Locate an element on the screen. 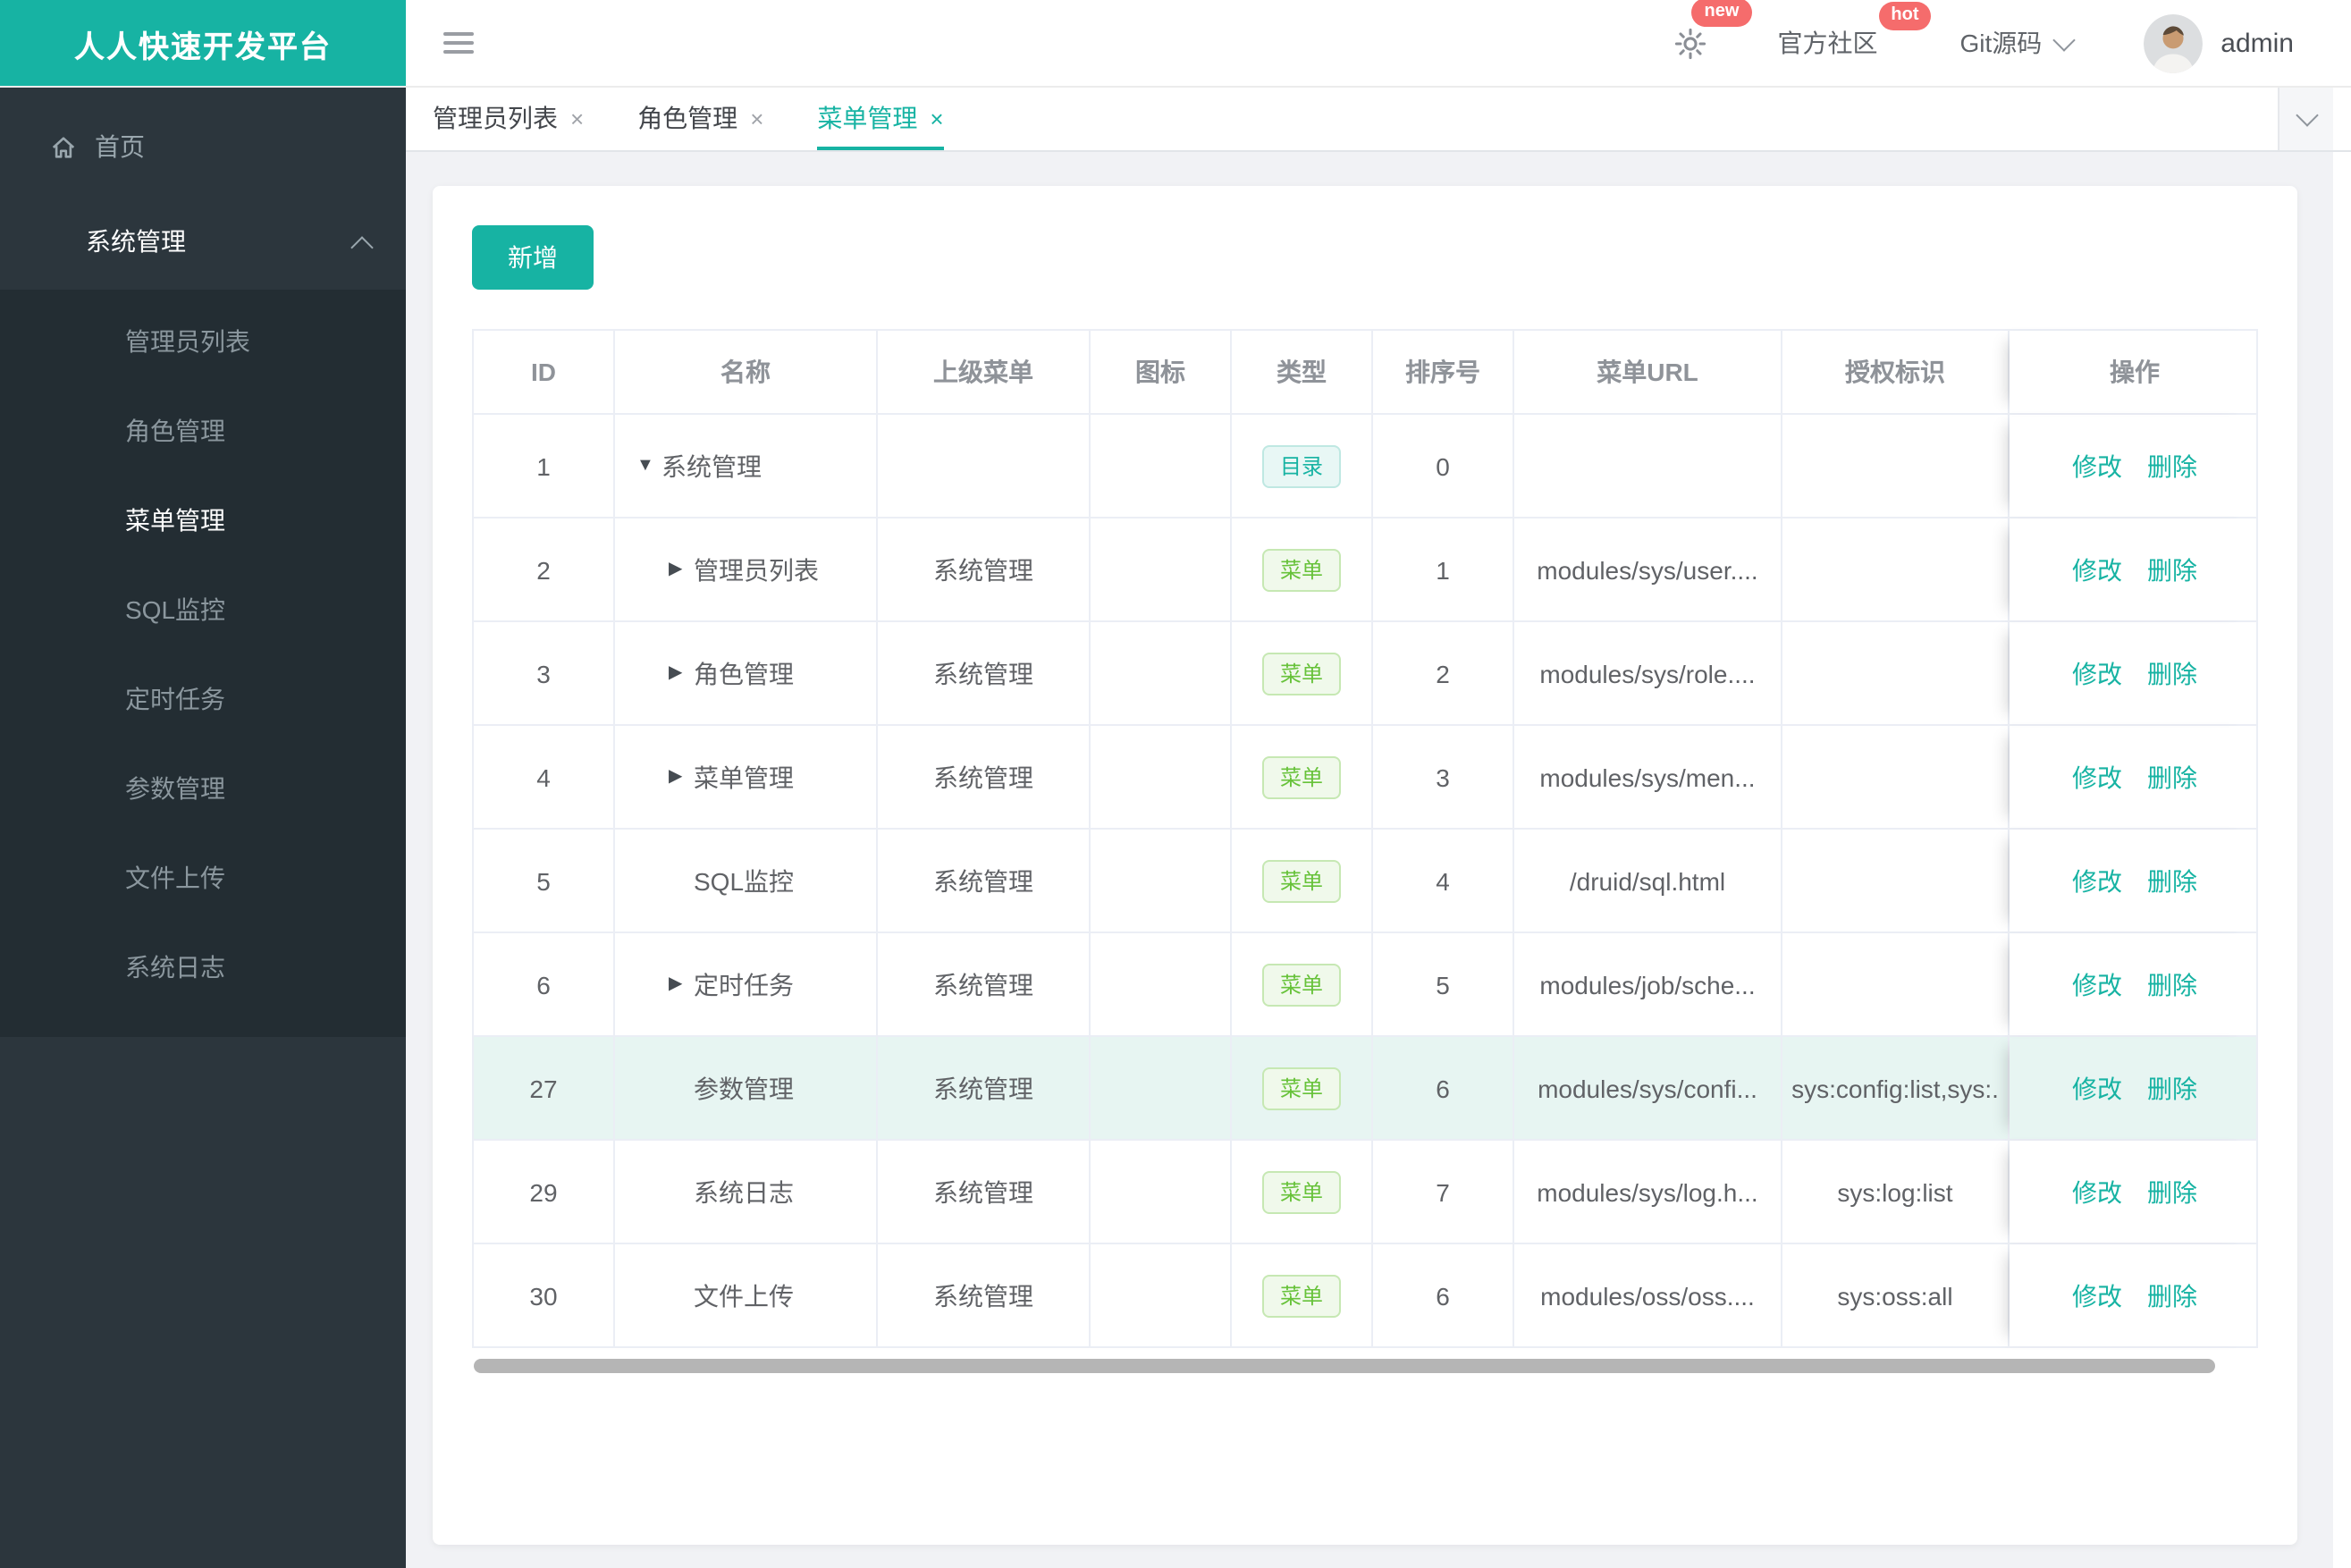 This screenshot has height=1568, width=2351. gear-icon is located at coordinates (1690, 43).